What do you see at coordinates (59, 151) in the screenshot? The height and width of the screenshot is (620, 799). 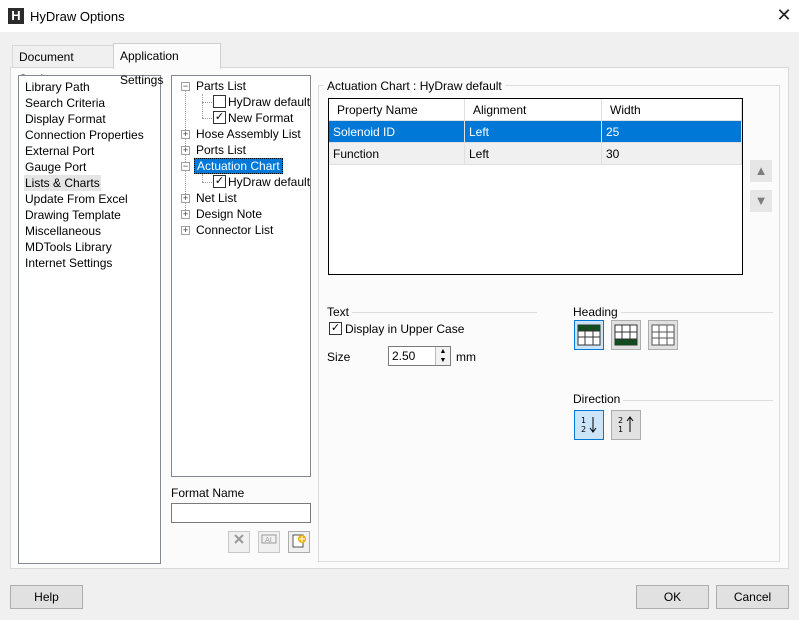 I see `category-external-port: External Port` at bounding box center [59, 151].